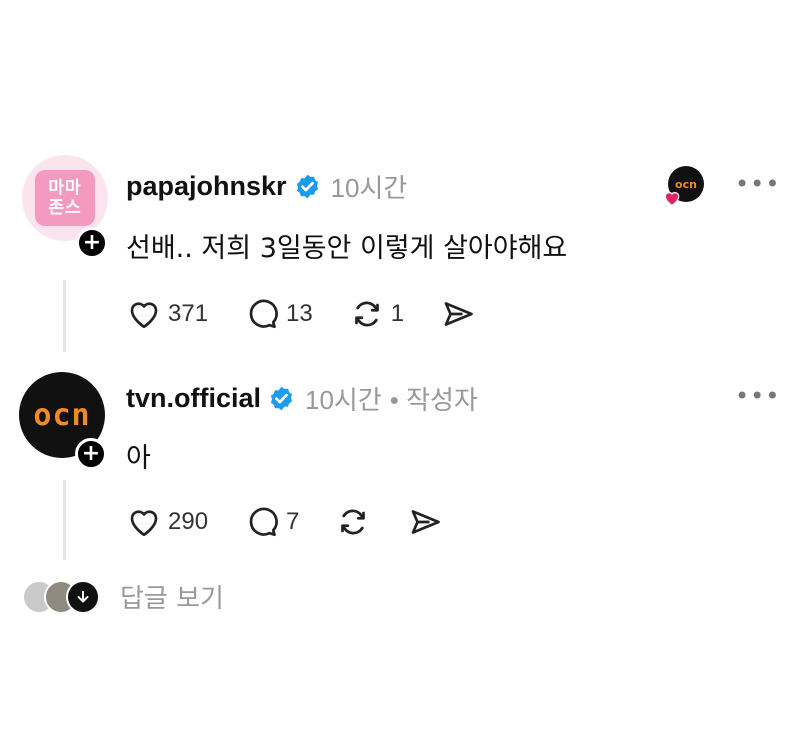  Describe the element at coordinates (193, 398) in the screenshot. I see `username: tvn.official` at that location.